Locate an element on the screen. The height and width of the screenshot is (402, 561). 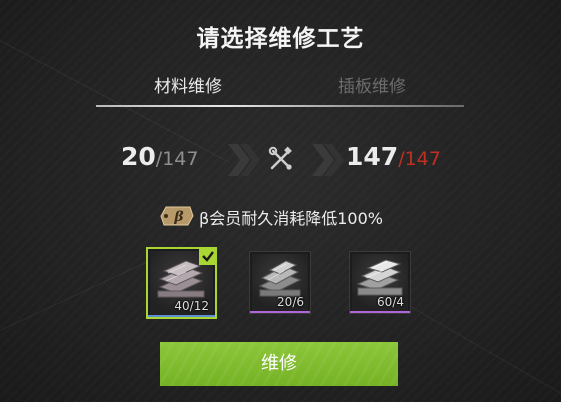
material-quantity: 20/6 is located at coordinates (290, 302).